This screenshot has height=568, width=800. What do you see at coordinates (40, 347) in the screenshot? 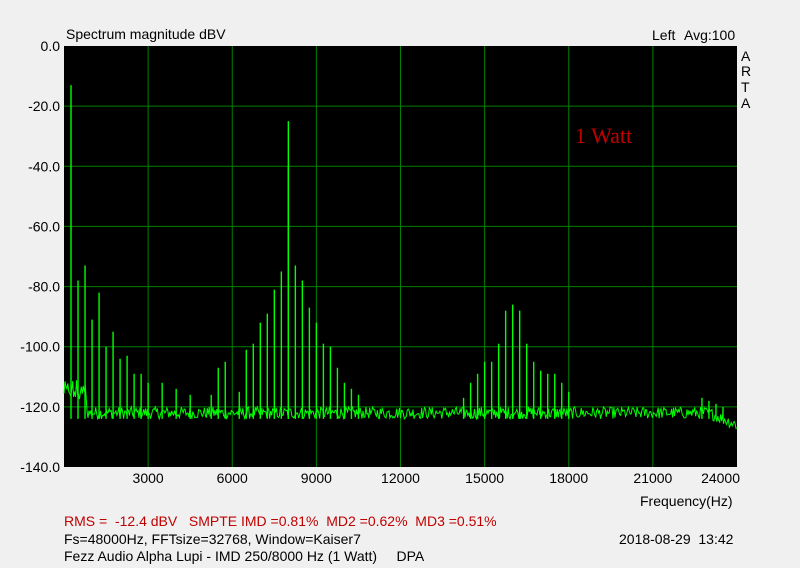
I see `y-tick-label: -100.0` at bounding box center [40, 347].